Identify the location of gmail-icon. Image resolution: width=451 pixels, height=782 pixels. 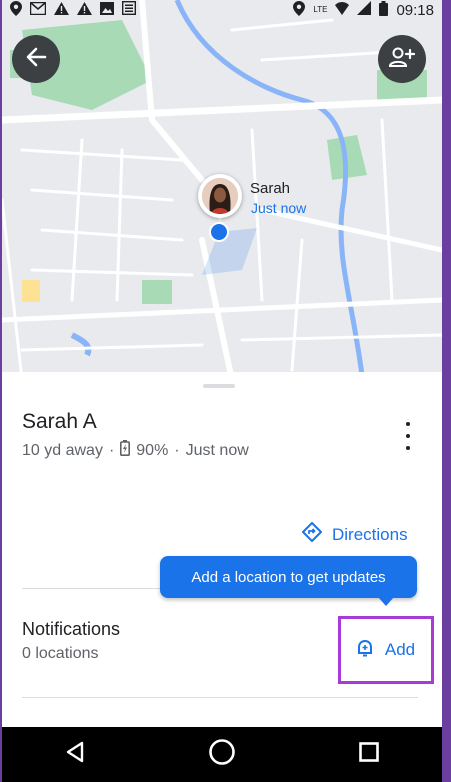
(38, 10).